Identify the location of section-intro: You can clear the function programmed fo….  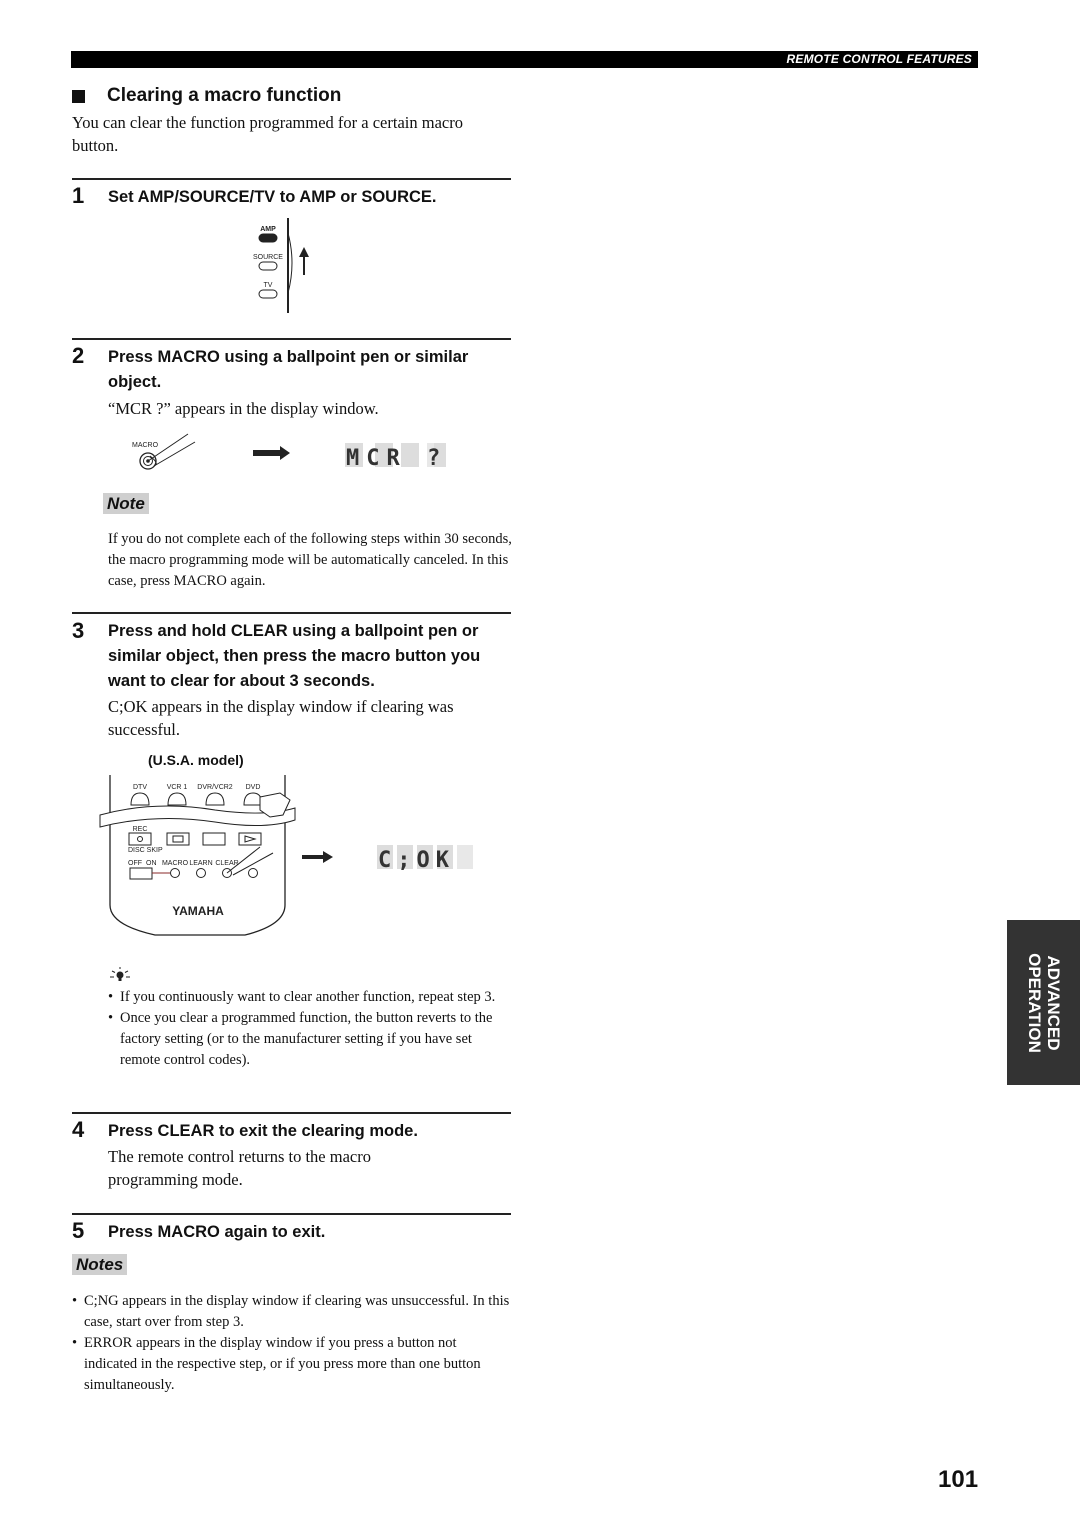
(267, 134).